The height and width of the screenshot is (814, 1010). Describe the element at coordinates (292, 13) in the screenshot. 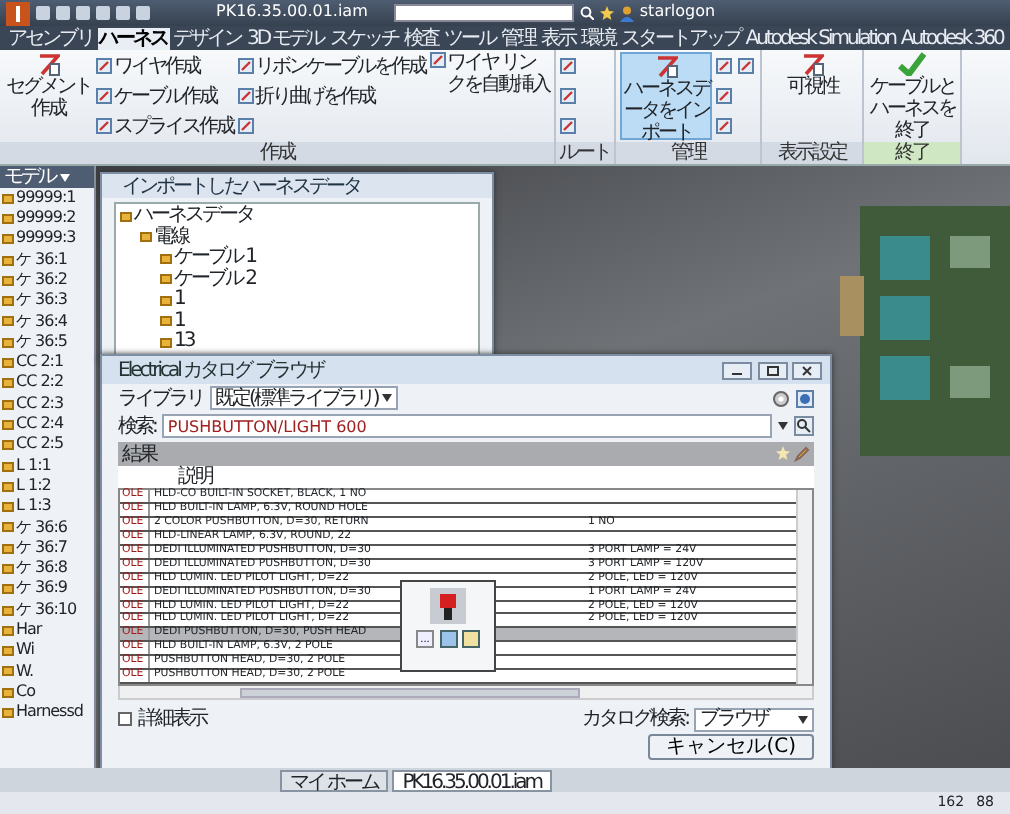

I see `window-title: PK16.35.00.01.iam` at that location.